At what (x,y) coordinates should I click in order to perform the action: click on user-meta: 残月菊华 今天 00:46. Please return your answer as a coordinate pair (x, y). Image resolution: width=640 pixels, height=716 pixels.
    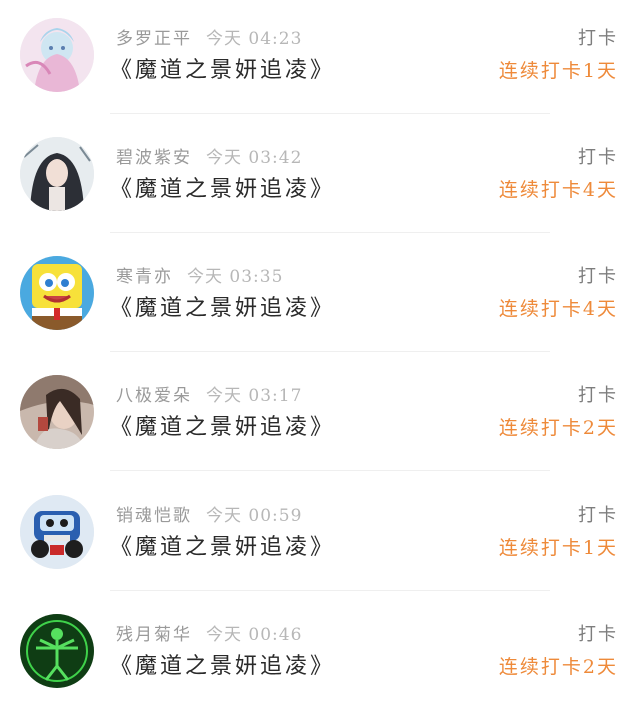
    Looking at the image, I should click on (209, 633).